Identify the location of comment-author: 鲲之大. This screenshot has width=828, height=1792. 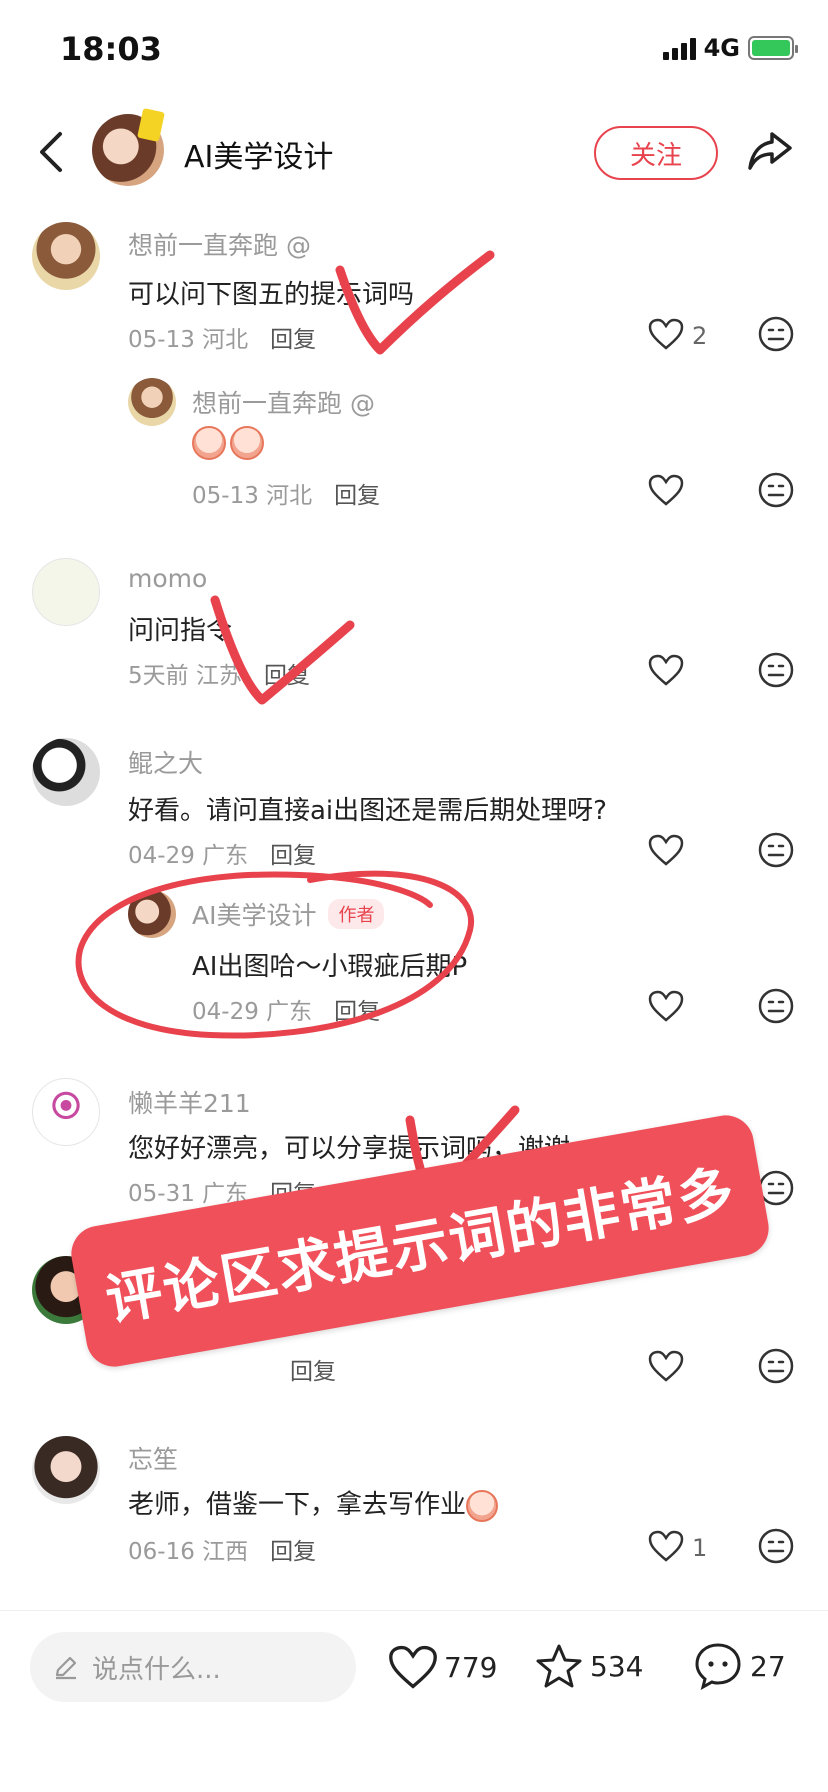
(165, 762).